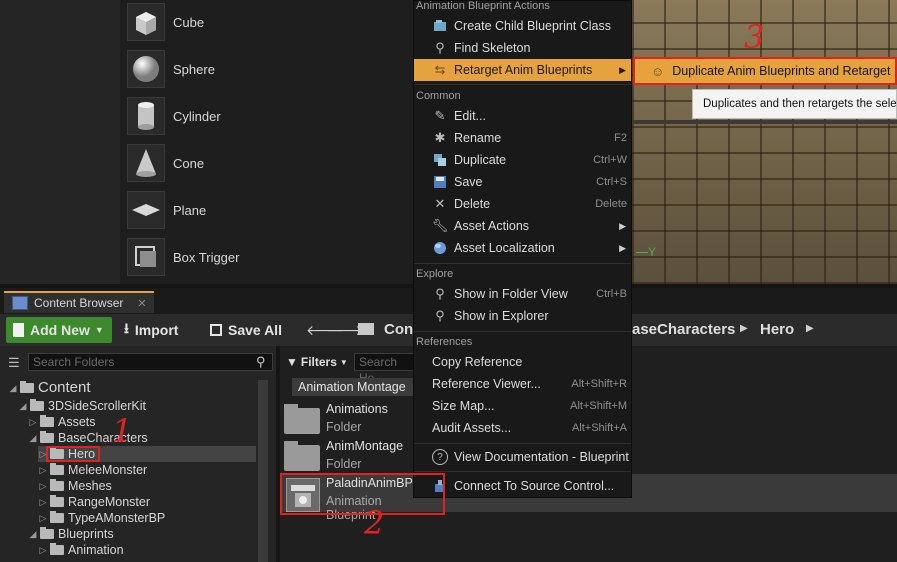 This screenshot has height=562, width=897. I want to click on menu-item-label: Copy Reference, so click(477, 362).